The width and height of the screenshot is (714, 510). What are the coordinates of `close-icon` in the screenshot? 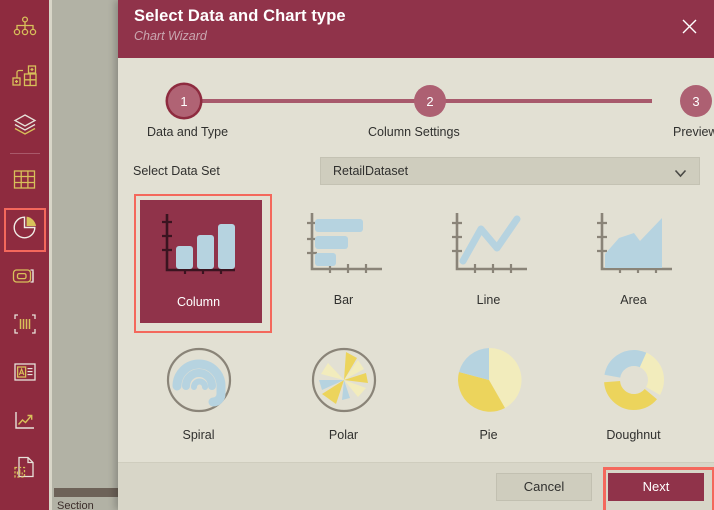 It's located at (689, 26).